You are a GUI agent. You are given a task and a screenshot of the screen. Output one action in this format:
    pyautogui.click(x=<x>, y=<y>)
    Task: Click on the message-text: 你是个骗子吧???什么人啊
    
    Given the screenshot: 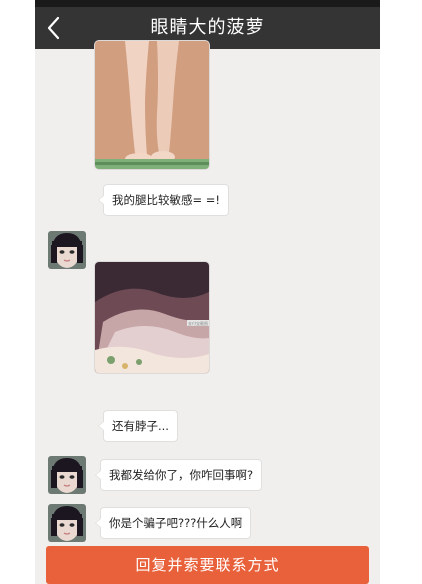 What is the action you would take?
    pyautogui.click(x=173, y=523)
    